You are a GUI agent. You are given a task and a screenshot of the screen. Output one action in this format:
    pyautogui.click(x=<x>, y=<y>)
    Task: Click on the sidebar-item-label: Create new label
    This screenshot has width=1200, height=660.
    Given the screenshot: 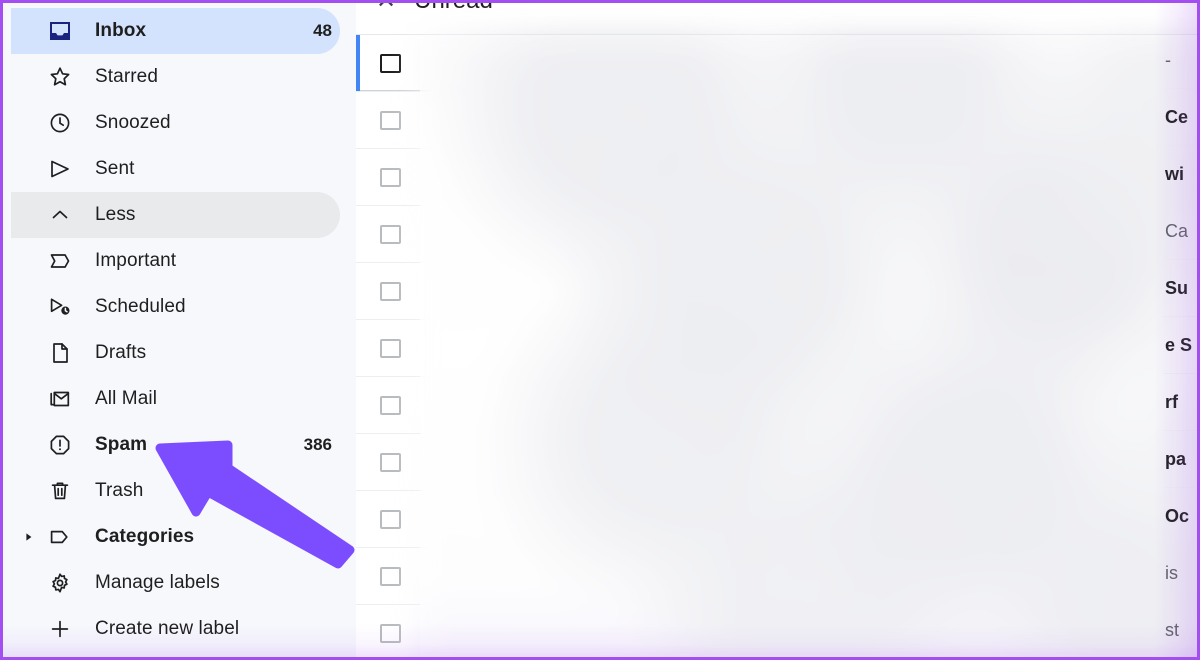 What is the action you would take?
    pyautogui.click(x=167, y=628)
    